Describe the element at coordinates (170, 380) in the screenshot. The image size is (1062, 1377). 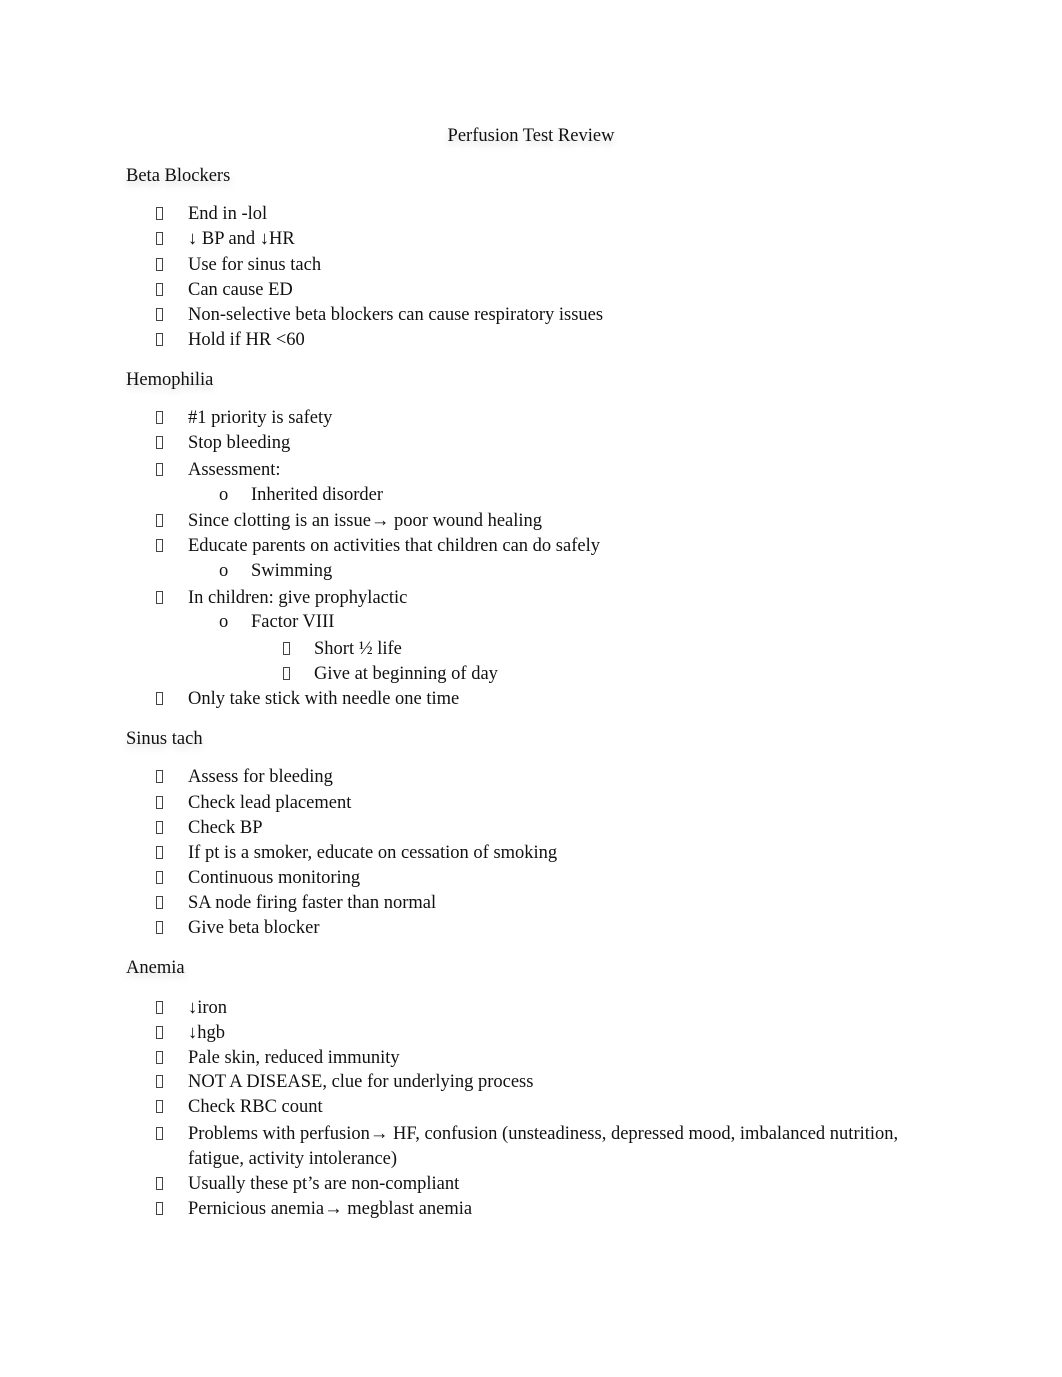
I see `section-heading-hemophilia: Hemophilia` at that location.